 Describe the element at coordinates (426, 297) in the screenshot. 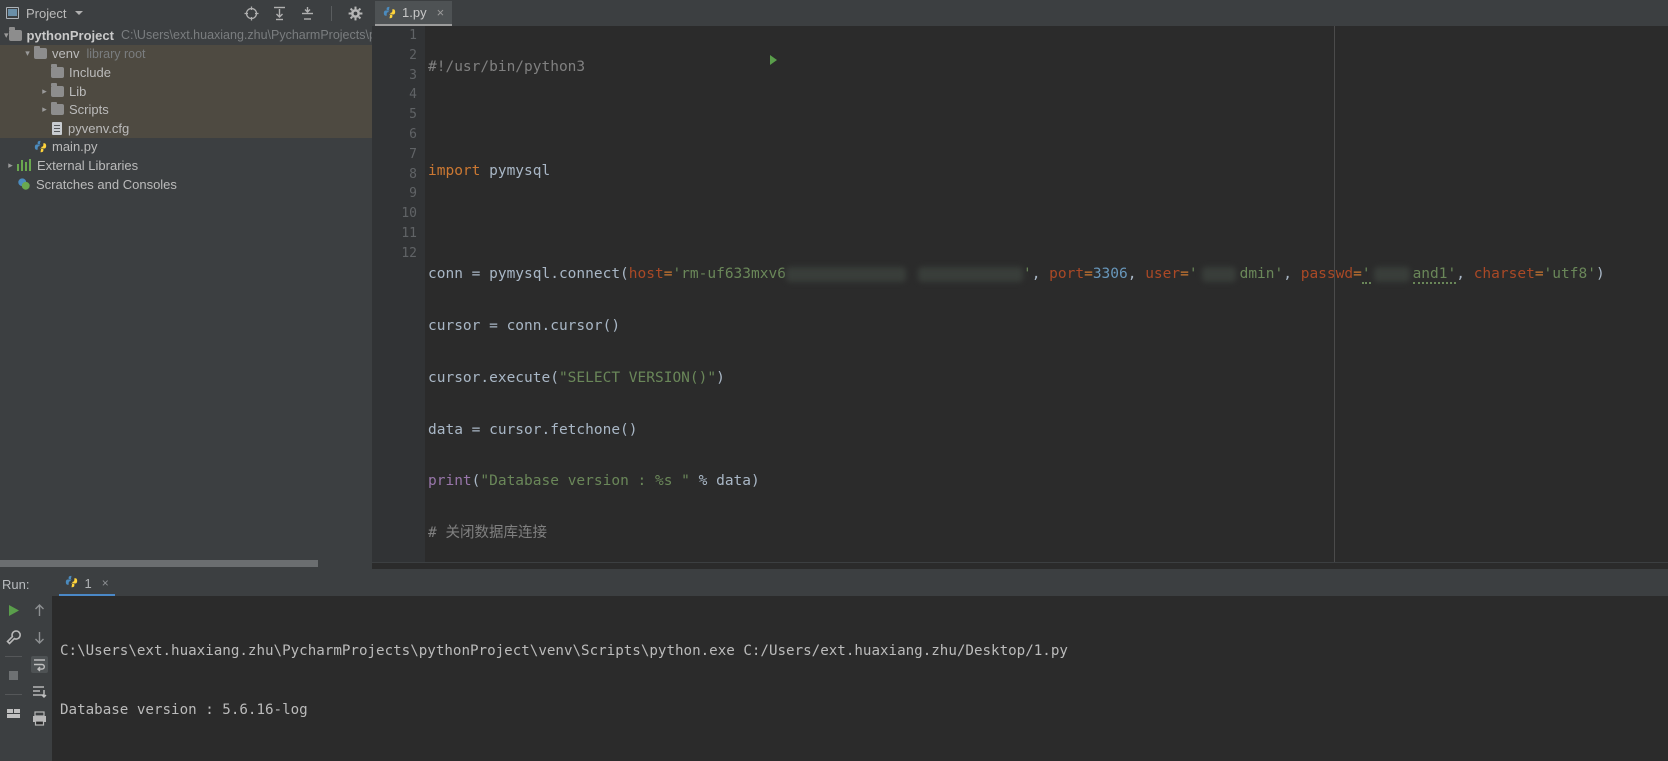

I see `gutter-strip` at that location.